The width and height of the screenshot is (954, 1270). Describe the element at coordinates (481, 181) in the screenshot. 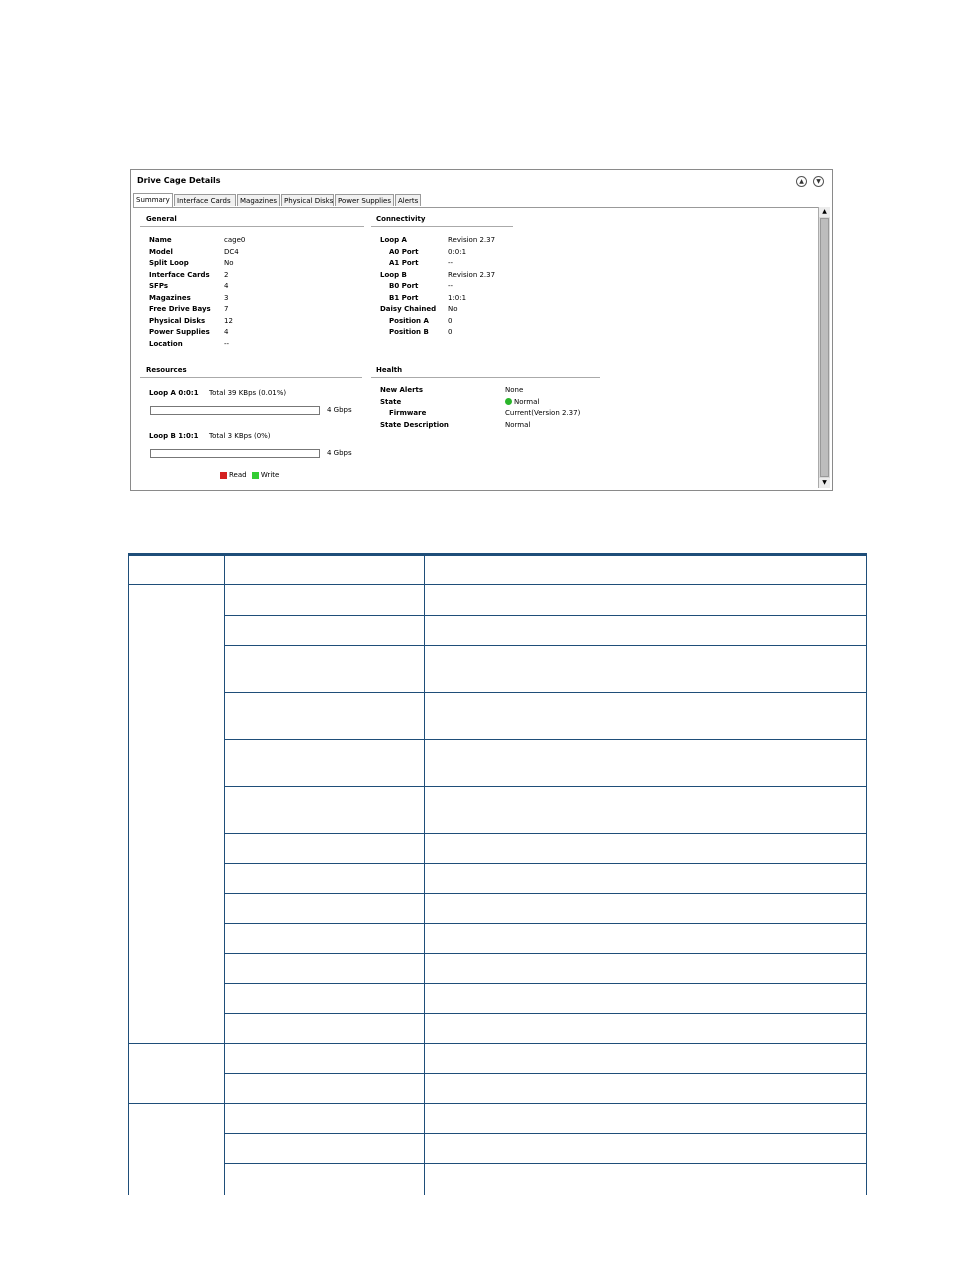

I see `panel-title-bar: Drive Cage Details ▲ ▼` at that location.